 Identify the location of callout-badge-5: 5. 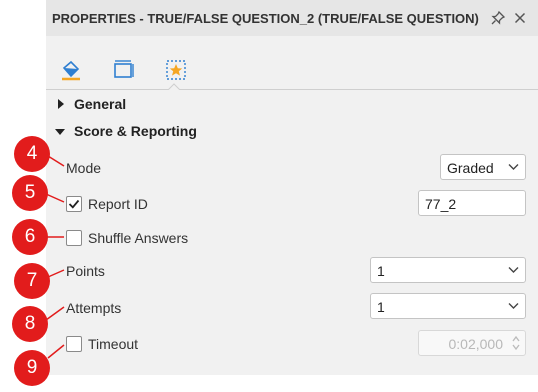
(30, 193).